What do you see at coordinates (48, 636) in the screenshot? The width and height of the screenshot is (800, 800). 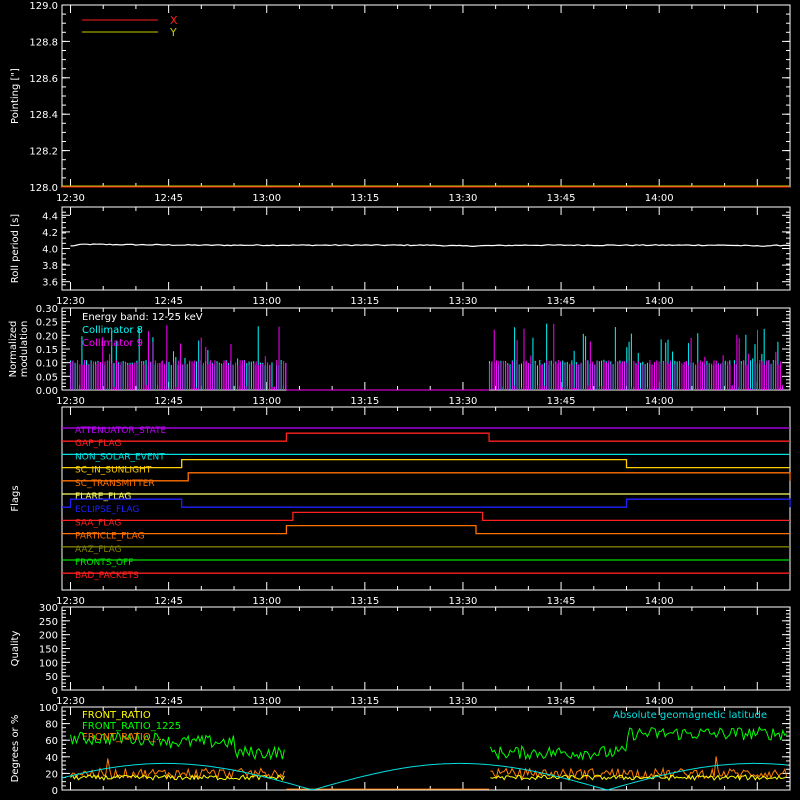 I see `y-tick-label: 200` at bounding box center [48, 636].